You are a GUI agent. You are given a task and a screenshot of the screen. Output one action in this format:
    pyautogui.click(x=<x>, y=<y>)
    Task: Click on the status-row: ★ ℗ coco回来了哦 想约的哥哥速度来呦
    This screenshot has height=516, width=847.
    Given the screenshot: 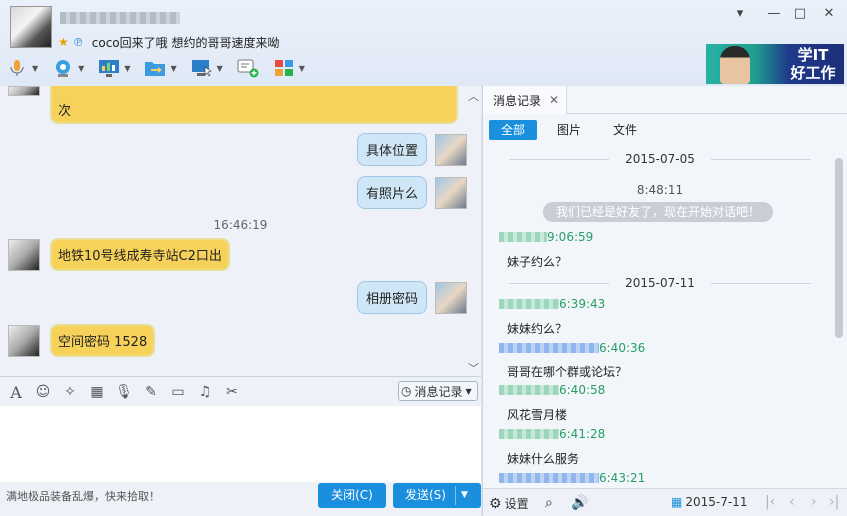 What is the action you would take?
    pyautogui.click(x=168, y=42)
    